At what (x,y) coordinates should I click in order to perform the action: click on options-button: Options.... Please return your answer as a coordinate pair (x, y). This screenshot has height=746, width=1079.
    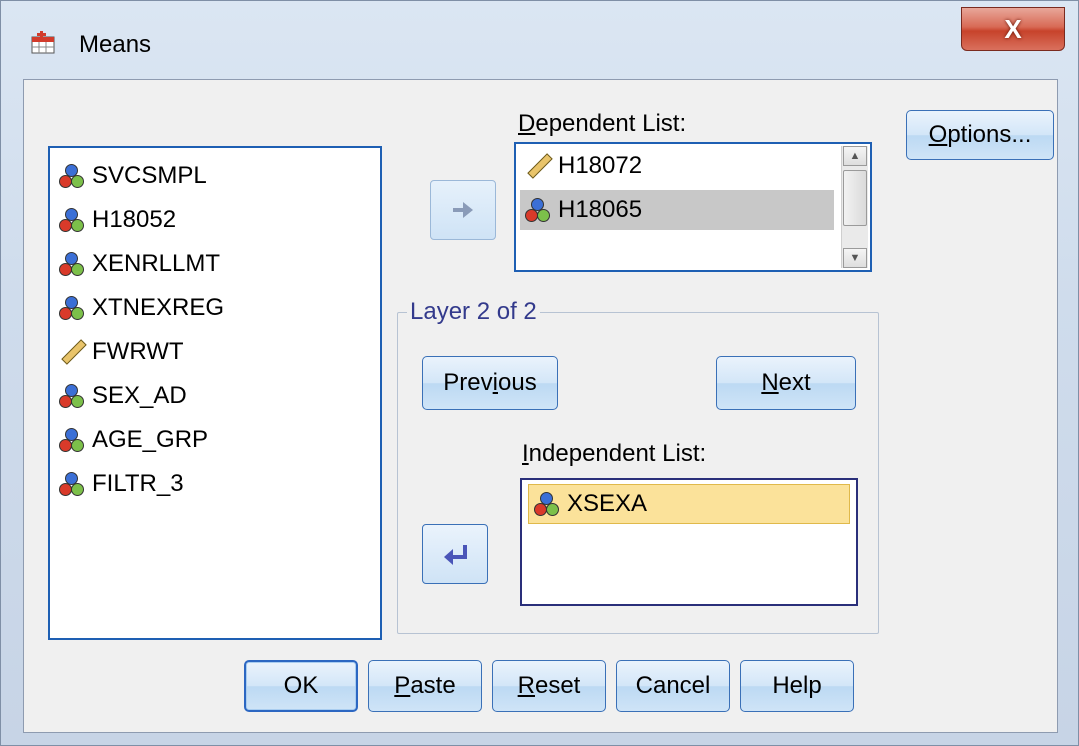
    Looking at the image, I should click on (980, 135).